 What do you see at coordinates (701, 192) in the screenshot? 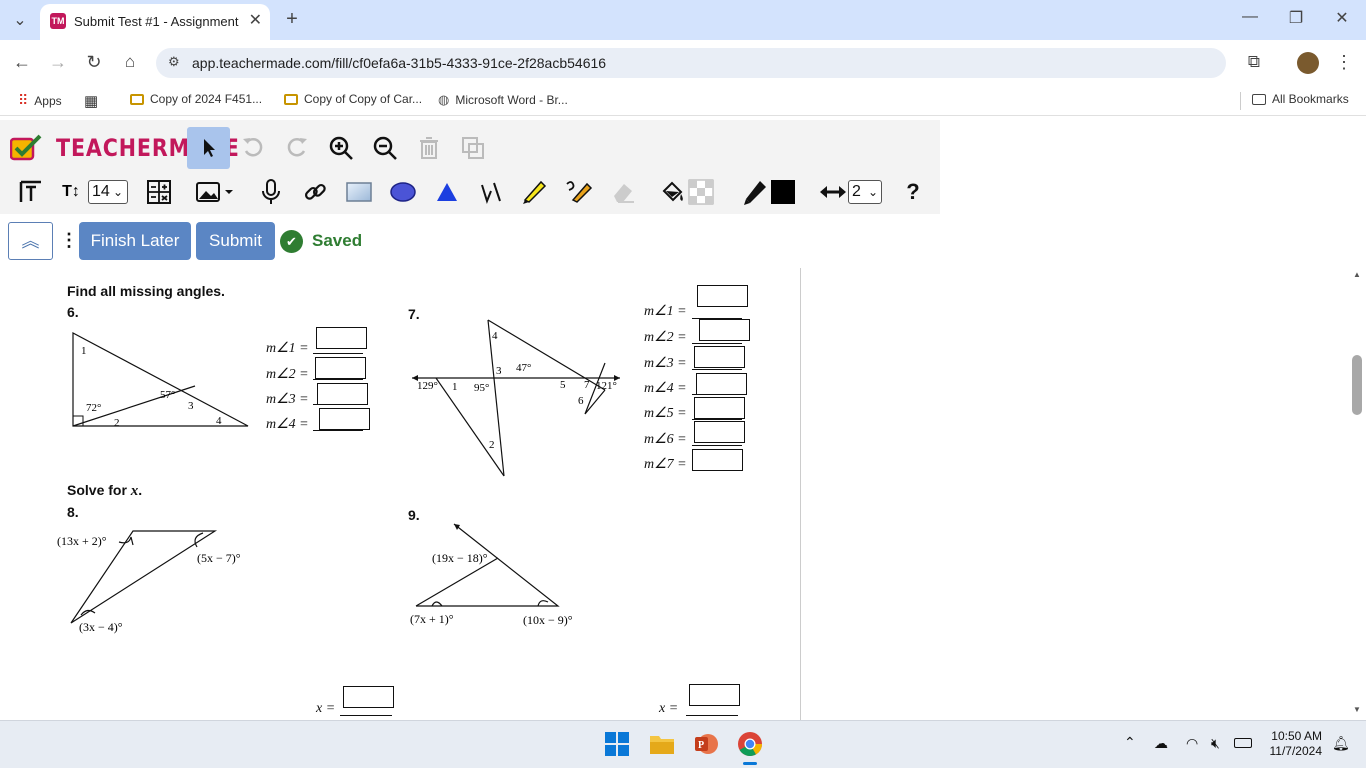
I see `fill-transparent-swatch` at bounding box center [701, 192].